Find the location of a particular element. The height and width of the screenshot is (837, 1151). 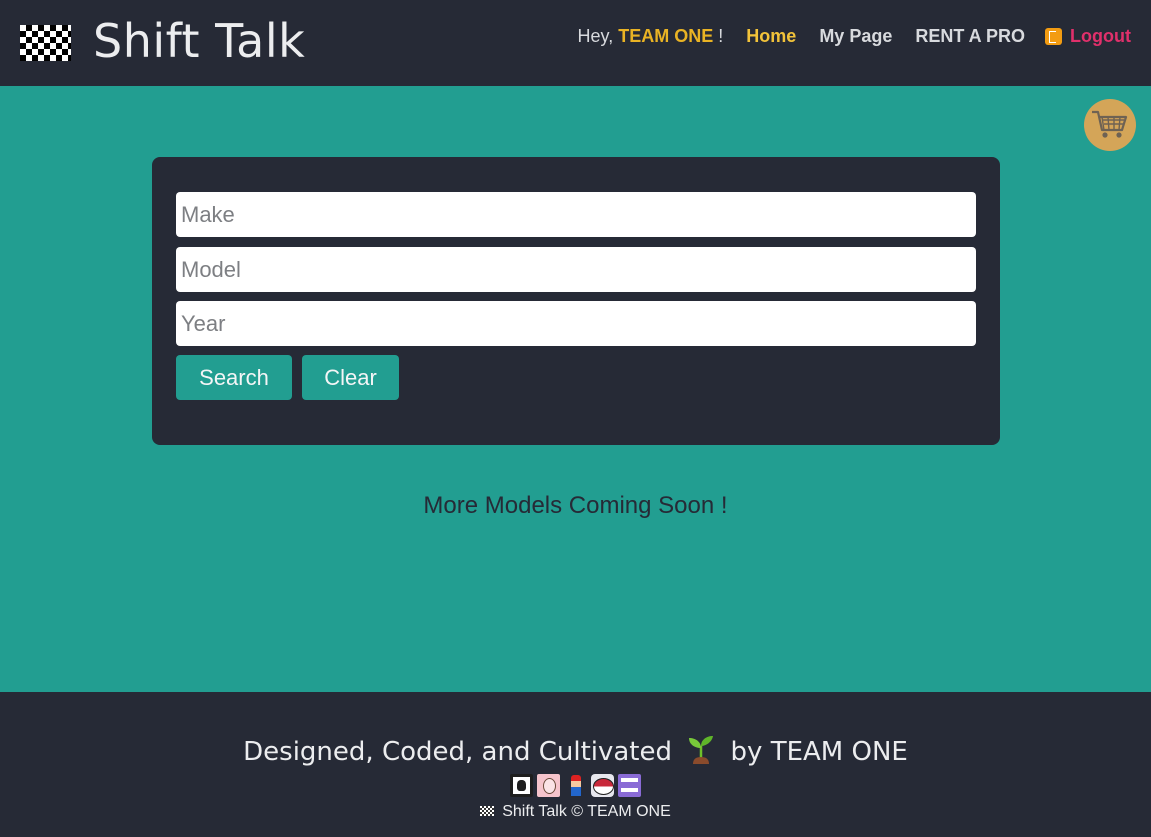

credit-prefix: Designed, Coded, and Cultivated is located at coordinates (458, 752).